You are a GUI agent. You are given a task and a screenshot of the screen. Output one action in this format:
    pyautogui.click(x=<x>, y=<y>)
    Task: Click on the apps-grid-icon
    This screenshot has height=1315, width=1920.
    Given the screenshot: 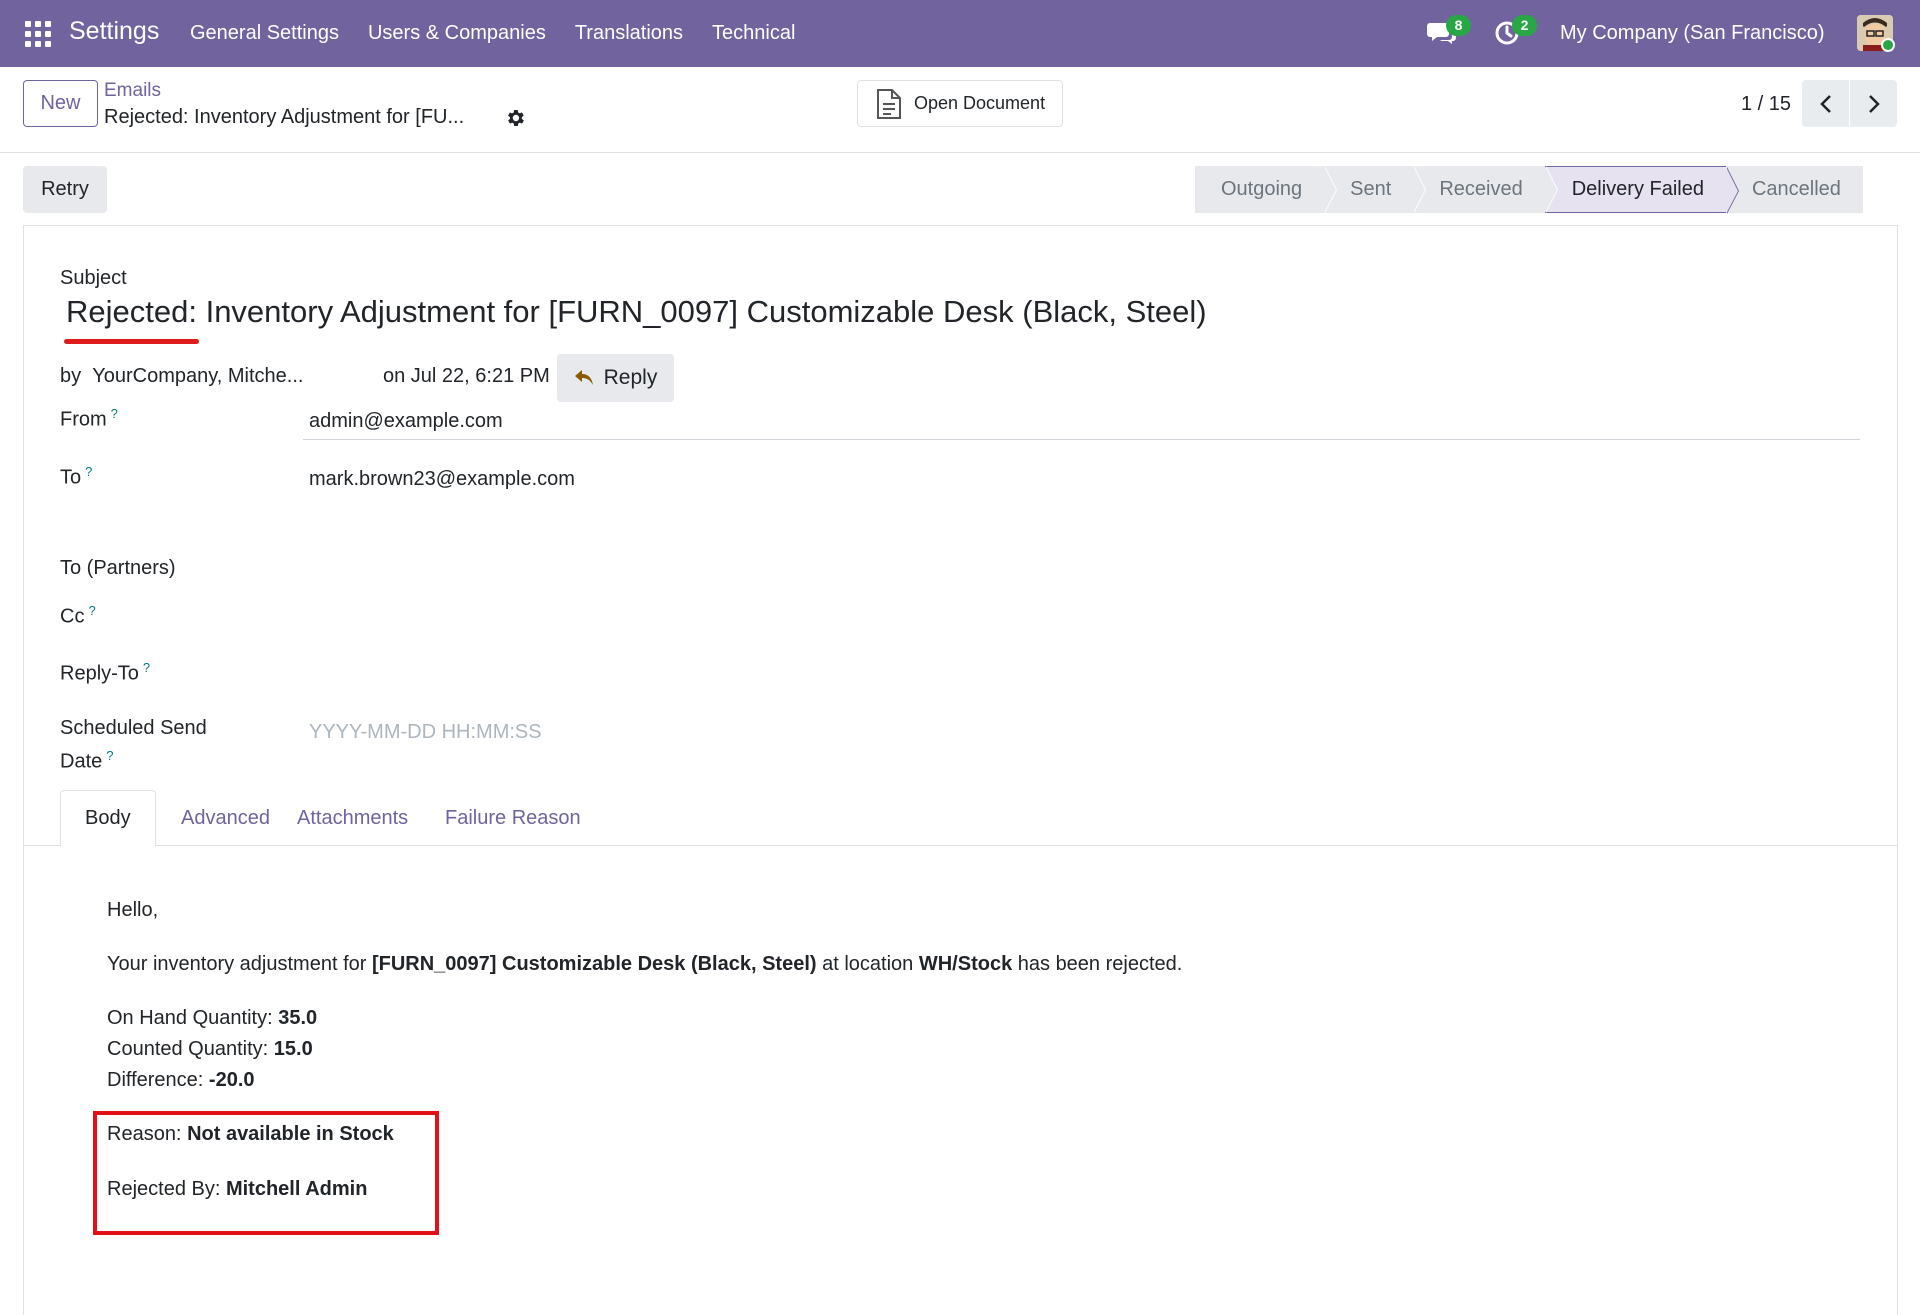 What is the action you would take?
    pyautogui.click(x=38, y=34)
    